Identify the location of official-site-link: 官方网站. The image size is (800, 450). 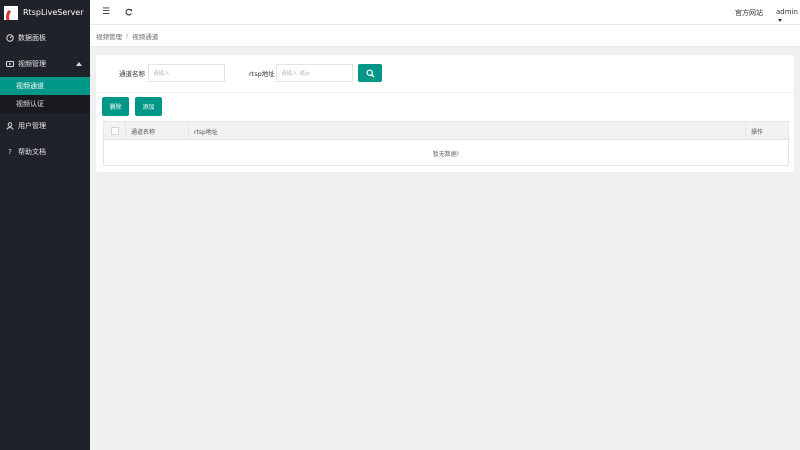
(749, 13).